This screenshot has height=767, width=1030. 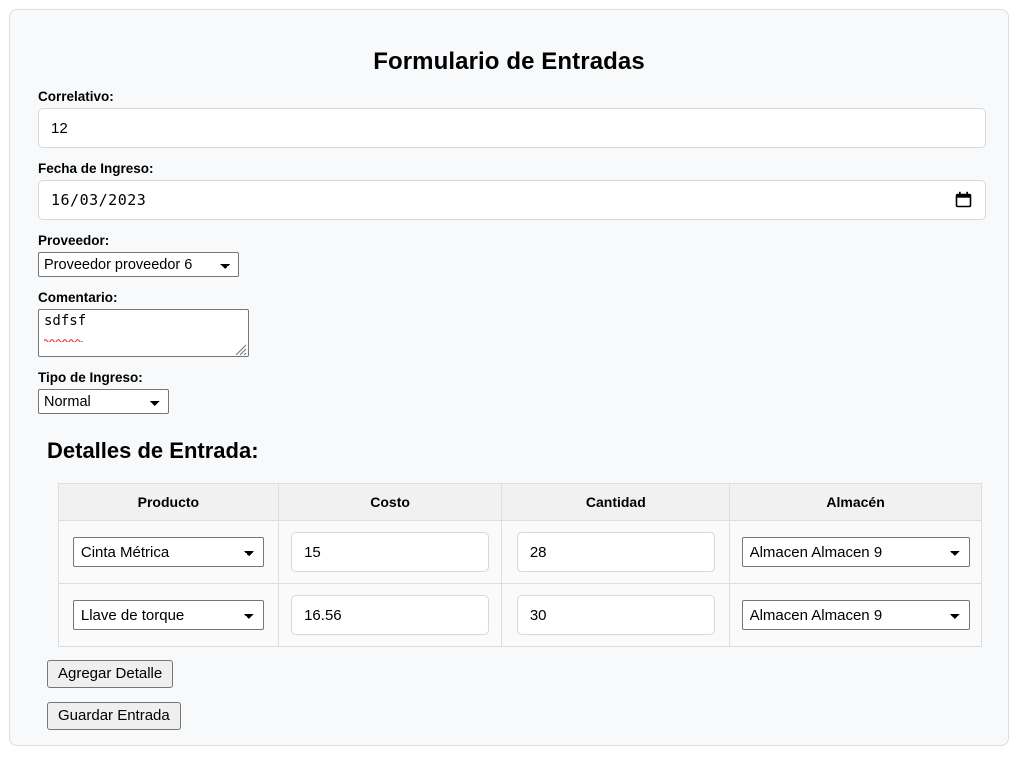 What do you see at coordinates (103, 401) in the screenshot?
I see `tipo-ingreso-select: Normal` at bounding box center [103, 401].